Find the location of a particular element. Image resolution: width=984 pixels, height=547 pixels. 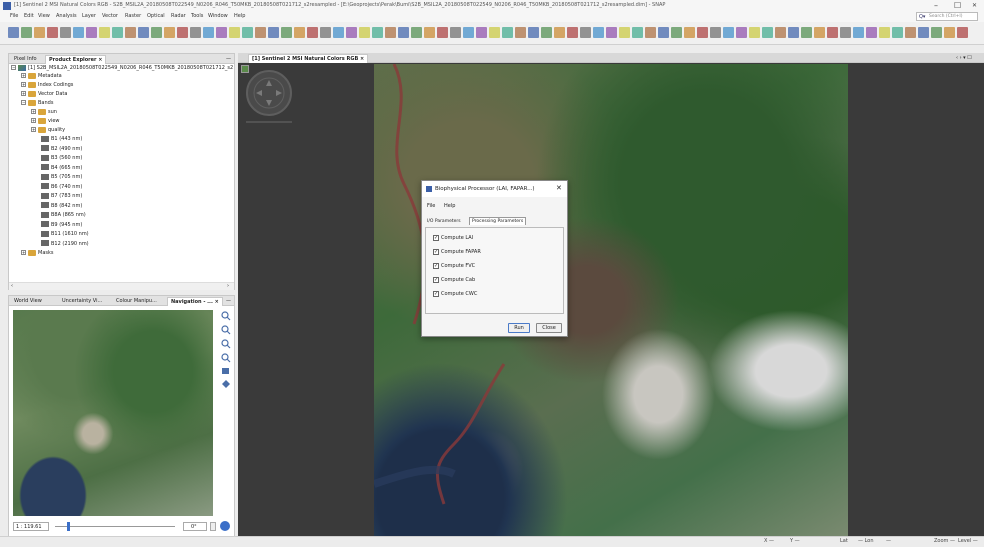

tree-band-item: B8 (842 nm) is located at coordinates (61, 206).